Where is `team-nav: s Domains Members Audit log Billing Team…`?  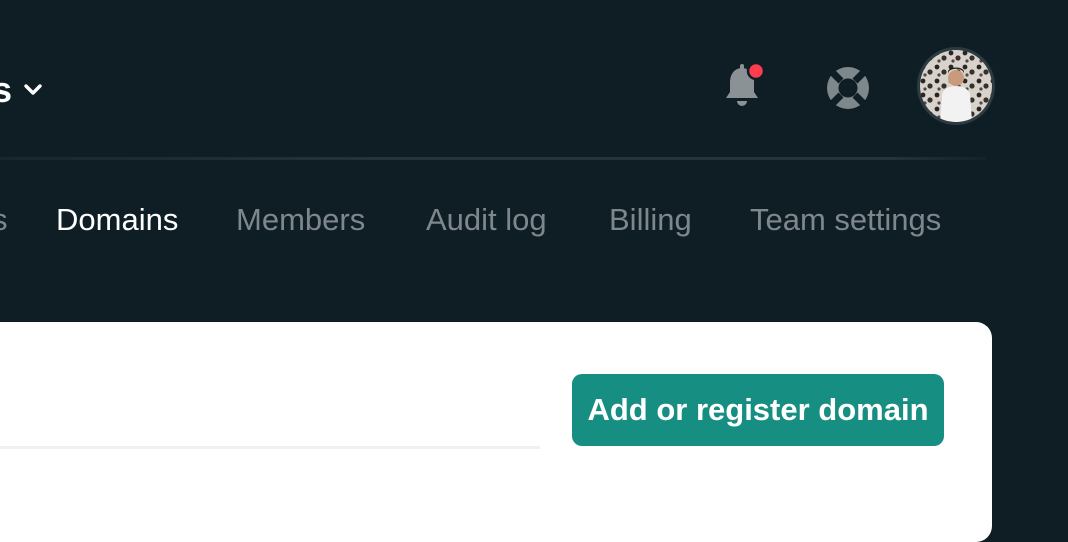 team-nav: s Domains Members Audit log Billing Team… is located at coordinates (534, 220).